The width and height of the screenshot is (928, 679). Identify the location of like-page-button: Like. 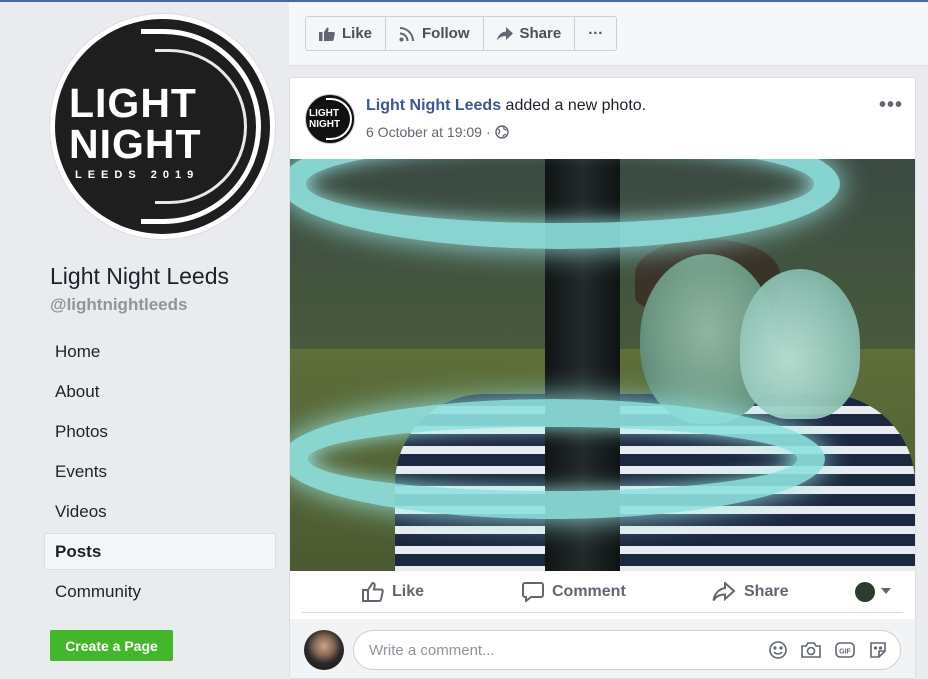
(346, 33).